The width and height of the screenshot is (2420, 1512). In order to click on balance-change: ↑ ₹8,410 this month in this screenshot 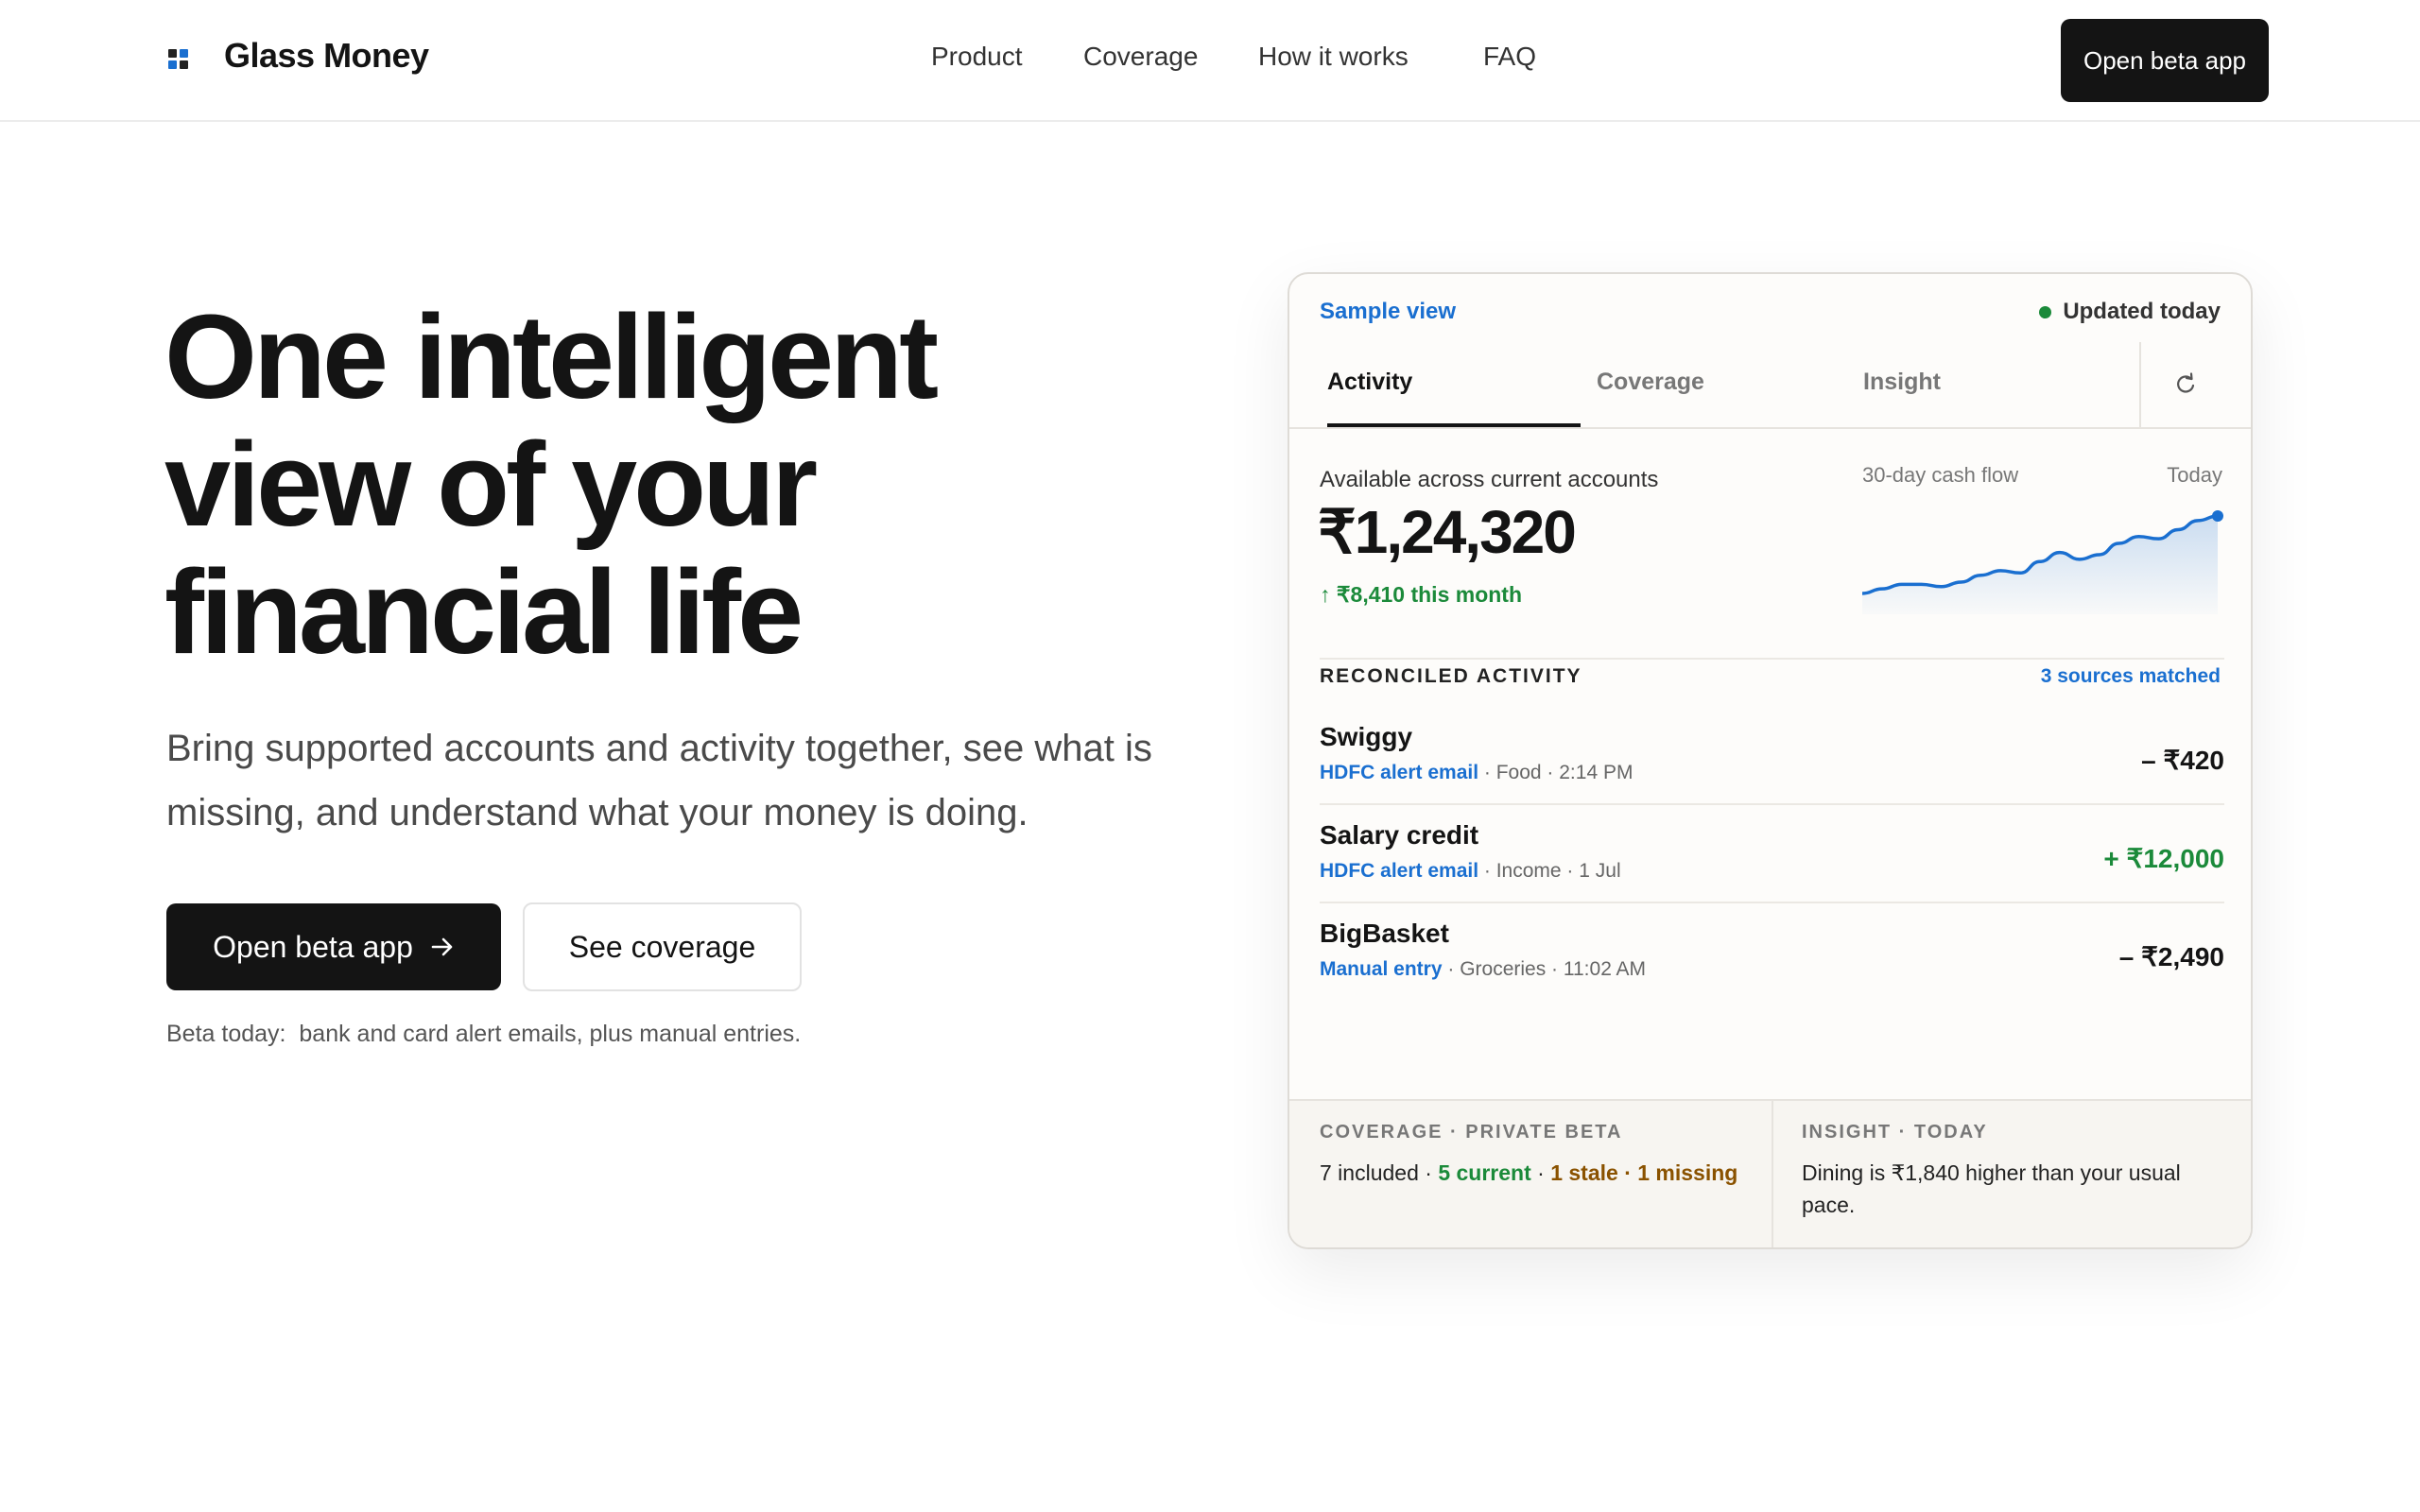, I will do `click(1421, 595)`.